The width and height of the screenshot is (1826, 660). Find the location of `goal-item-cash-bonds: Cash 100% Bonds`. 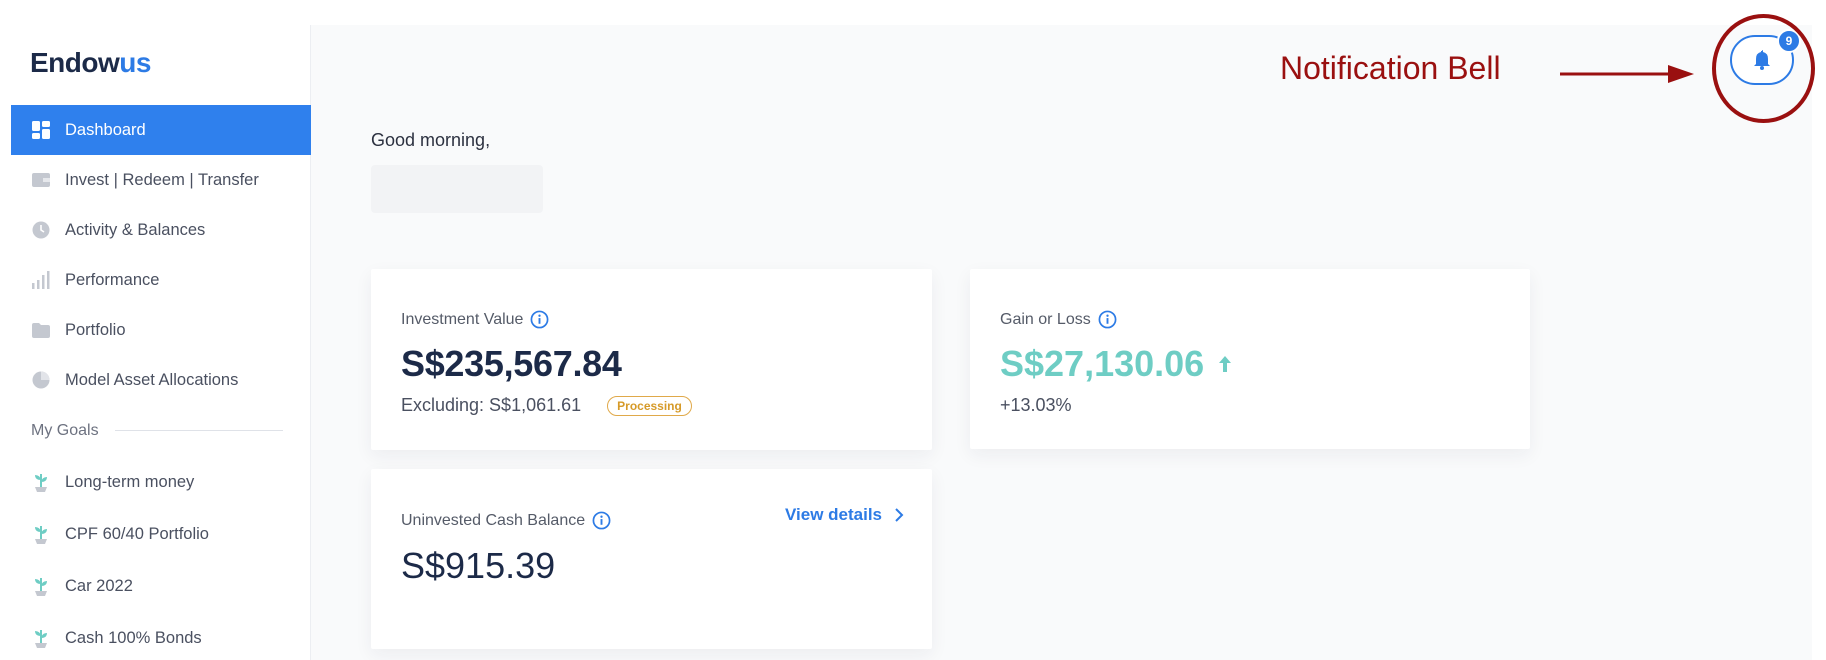

goal-item-cash-bonds: Cash 100% Bonds is located at coordinates (161, 636).